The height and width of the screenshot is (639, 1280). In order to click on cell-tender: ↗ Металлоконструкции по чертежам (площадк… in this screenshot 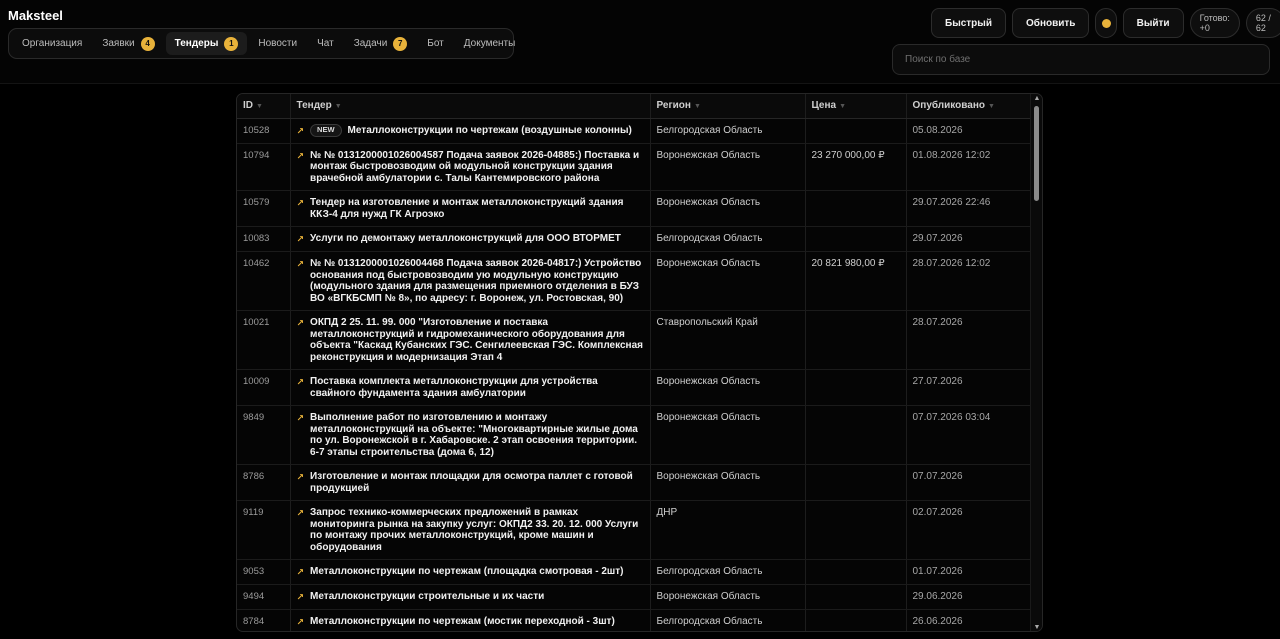, I will do `click(470, 572)`.